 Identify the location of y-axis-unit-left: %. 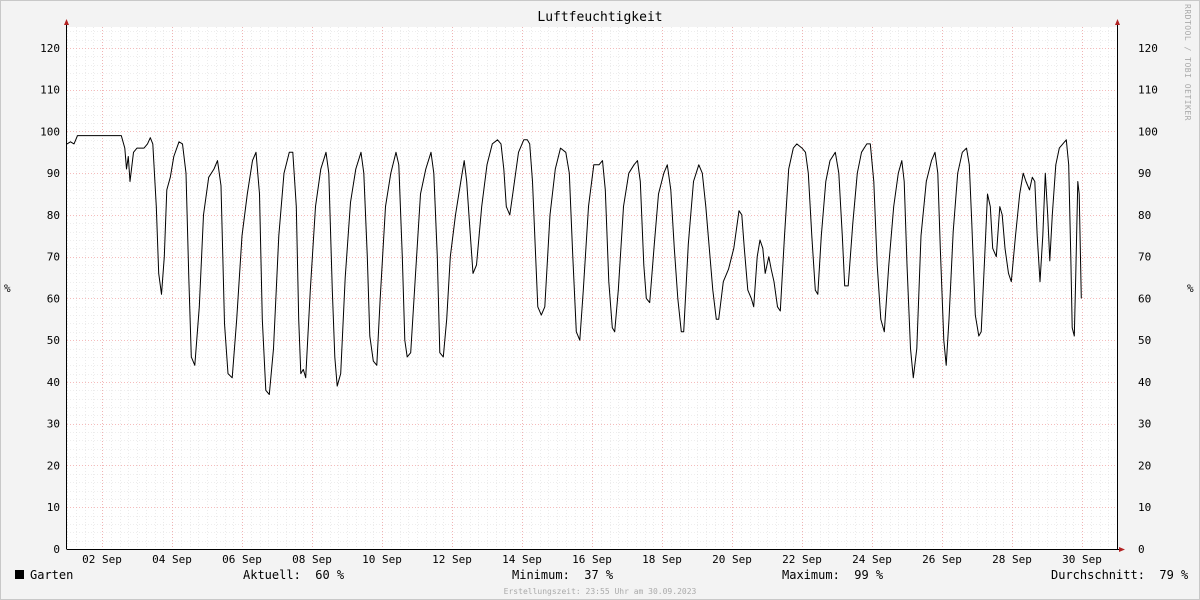
(7, 288).